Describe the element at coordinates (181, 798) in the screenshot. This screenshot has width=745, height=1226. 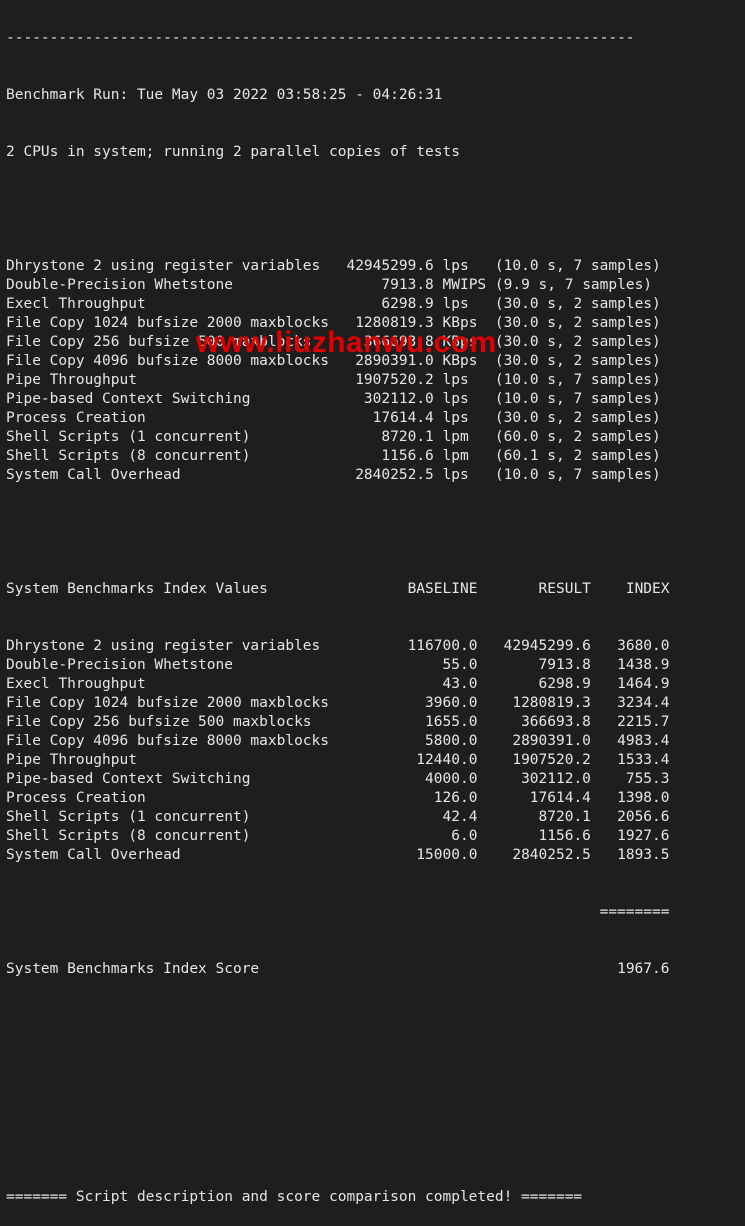
I see `test-name: Process Creation` at that location.